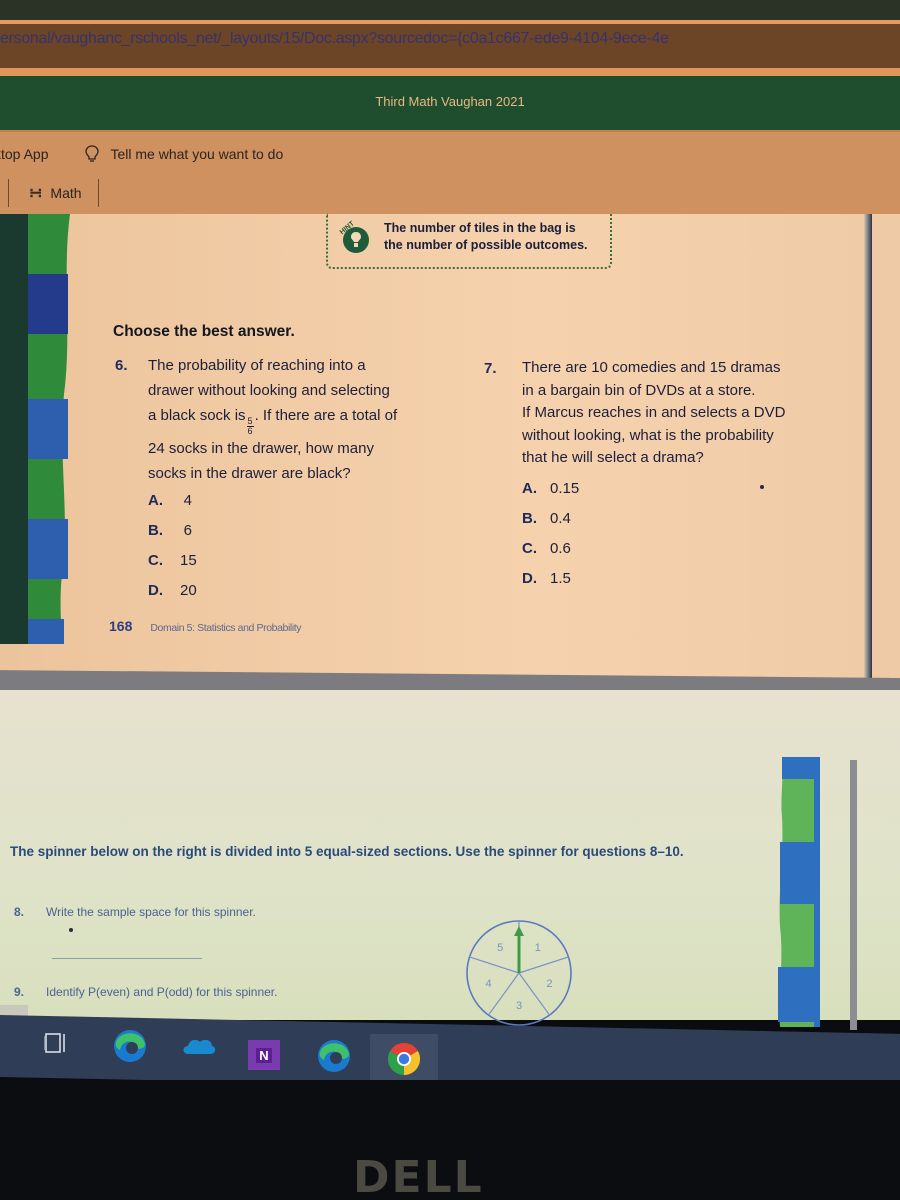 This screenshot has width=900, height=1200. What do you see at coordinates (560, 518) in the screenshot?
I see `option-value: 0.4` at bounding box center [560, 518].